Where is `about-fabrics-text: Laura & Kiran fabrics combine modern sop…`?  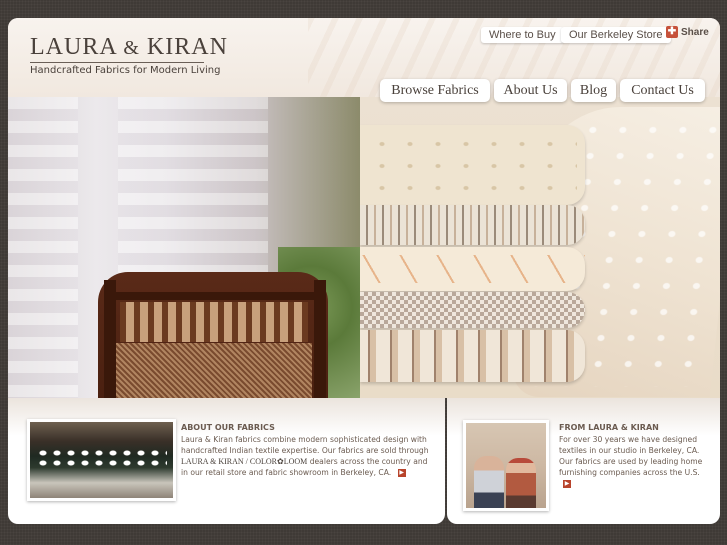
about-fabrics-text: Laura & Kiran fabrics combine modern sop… is located at coordinates (306, 456).